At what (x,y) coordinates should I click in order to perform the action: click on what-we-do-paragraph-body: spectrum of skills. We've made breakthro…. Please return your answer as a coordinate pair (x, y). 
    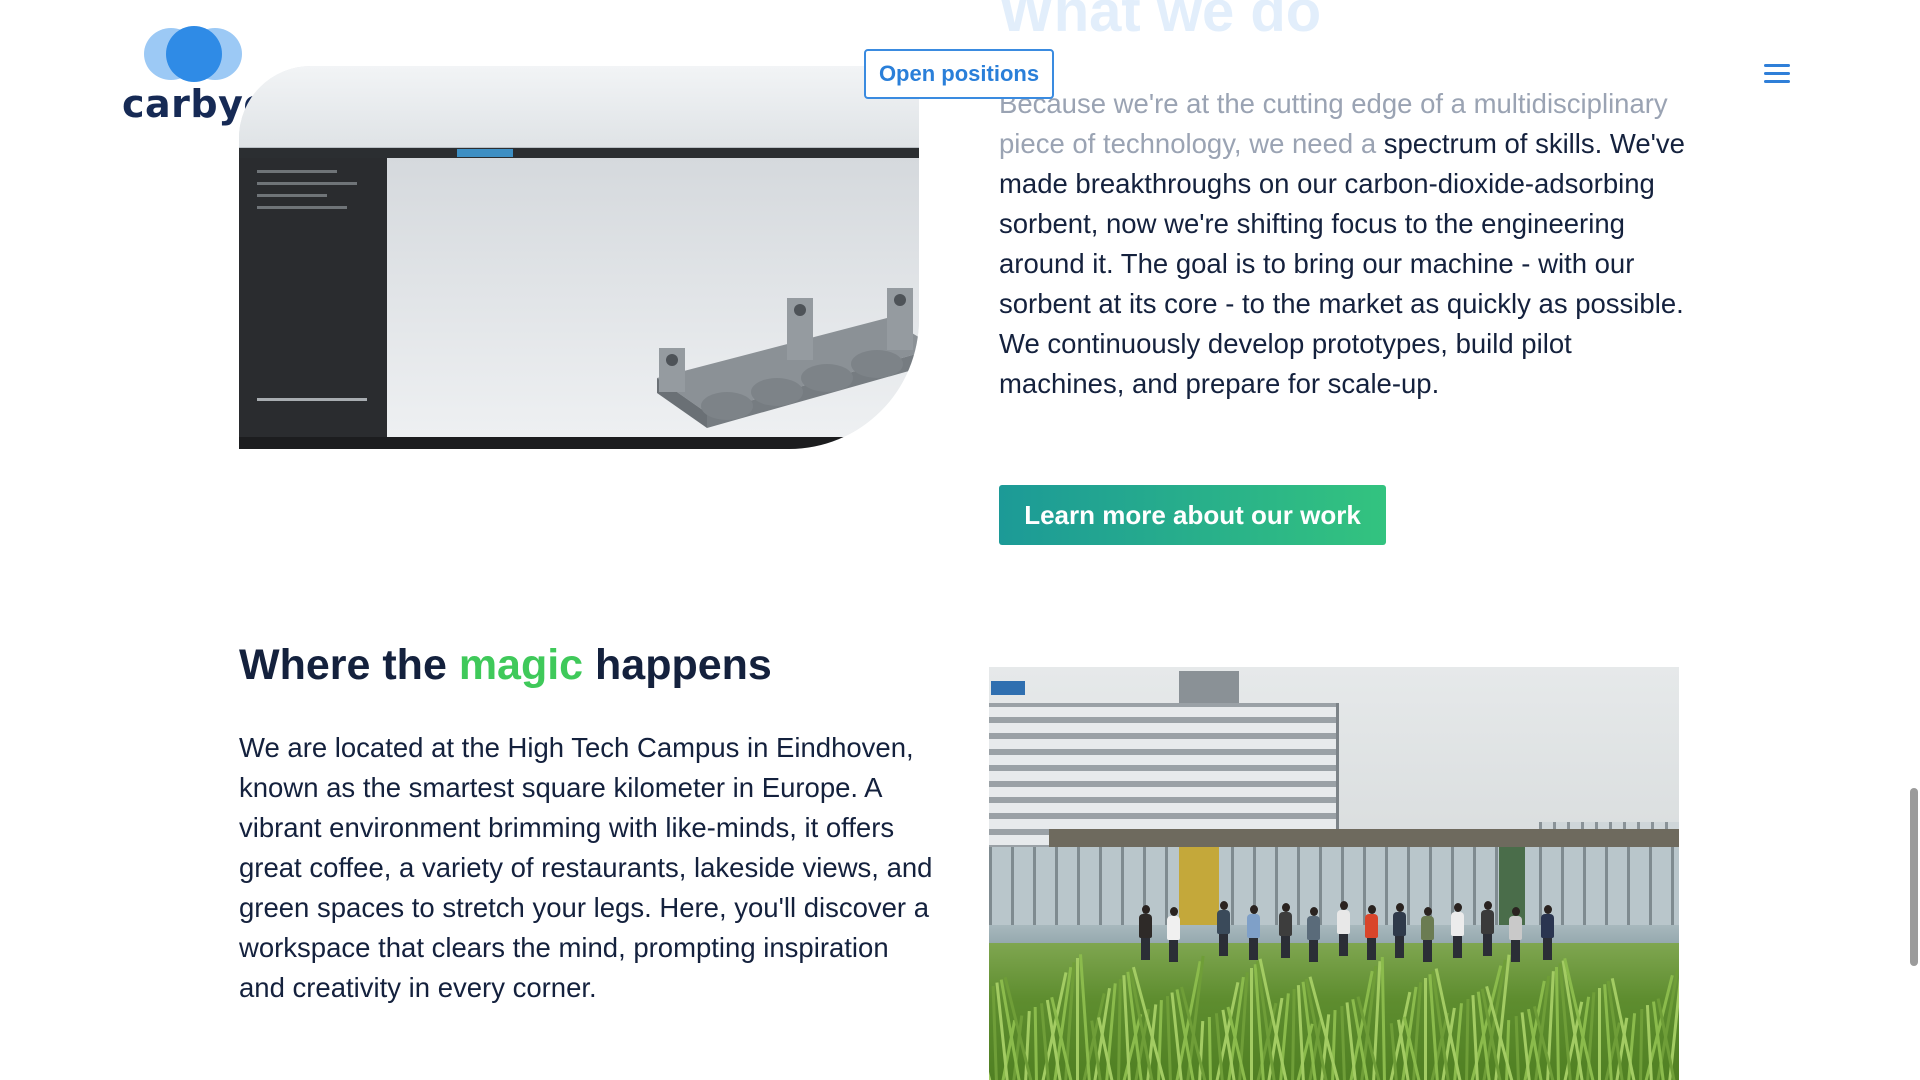
    Looking at the image, I should click on (1342, 263).